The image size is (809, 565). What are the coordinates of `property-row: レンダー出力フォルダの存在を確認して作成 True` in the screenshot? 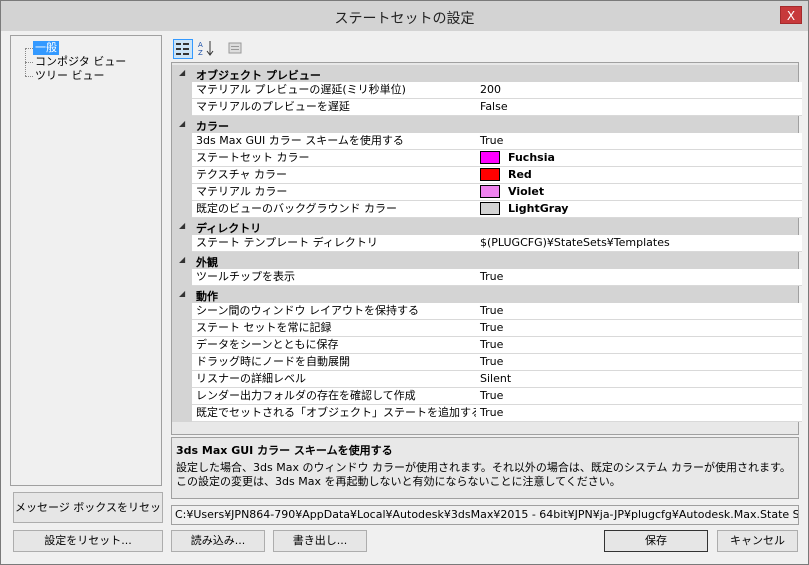 It's located at (487, 396).